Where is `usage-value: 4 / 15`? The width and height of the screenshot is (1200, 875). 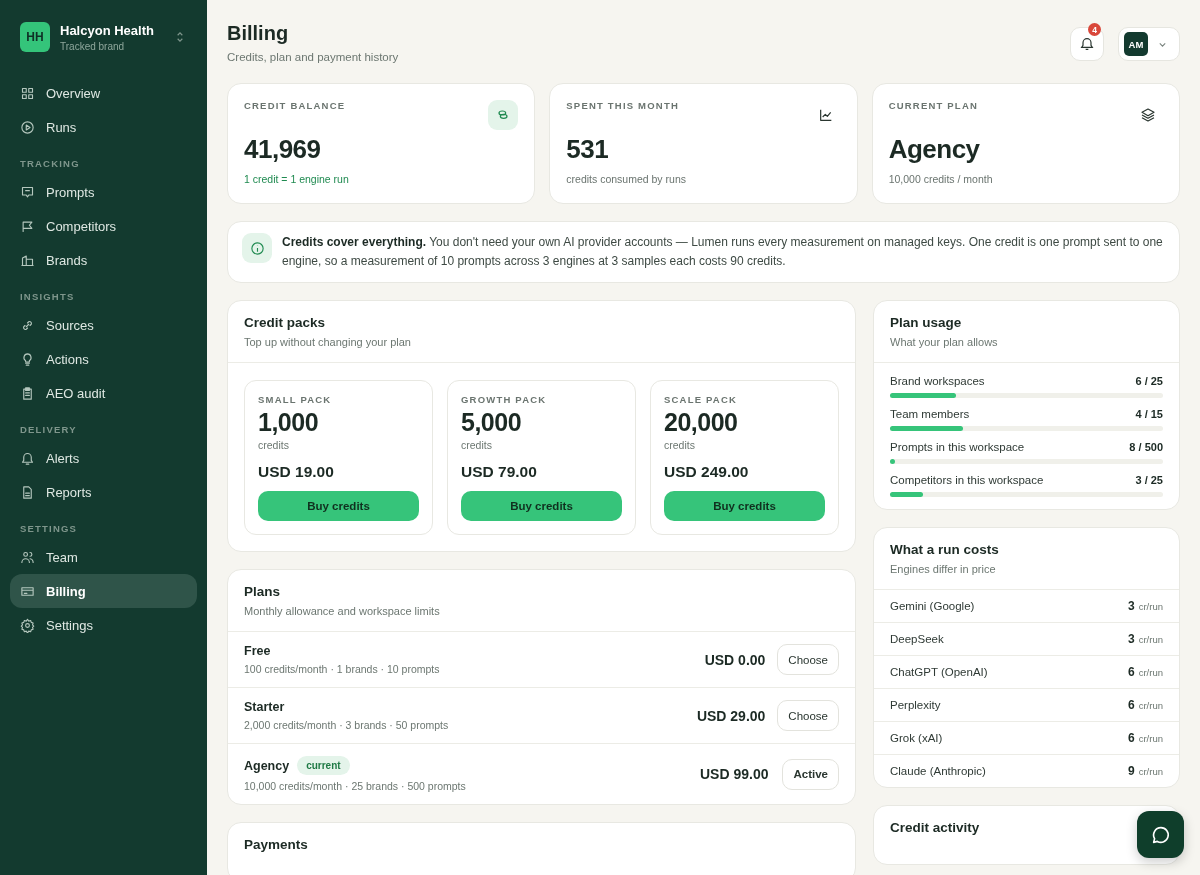 usage-value: 4 / 15 is located at coordinates (1149, 414).